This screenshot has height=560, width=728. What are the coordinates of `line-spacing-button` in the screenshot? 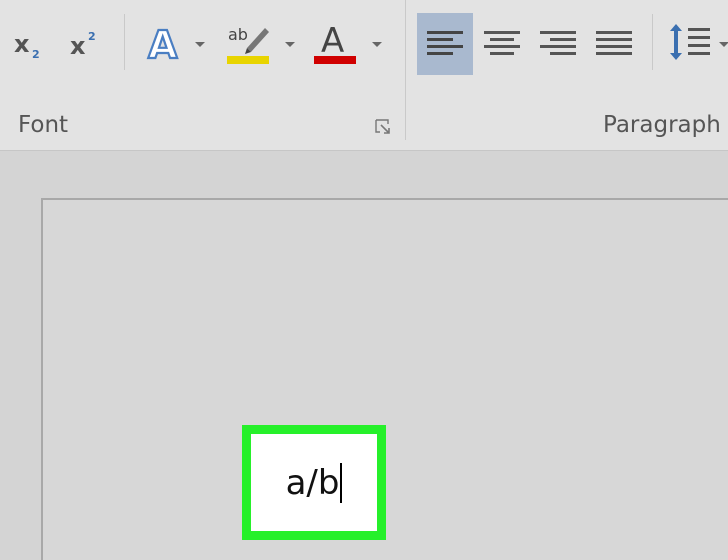 It's located at (691, 42).